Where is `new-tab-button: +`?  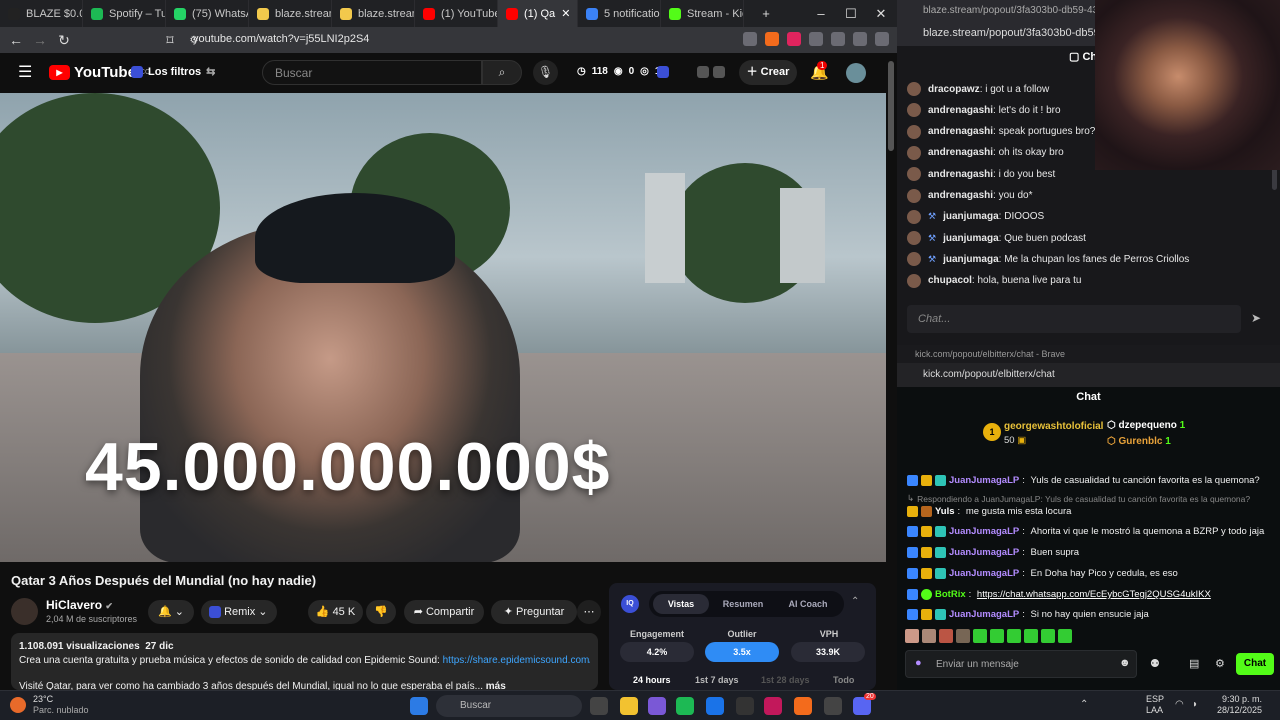
new-tab-button: + is located at coordinates (766, 13).